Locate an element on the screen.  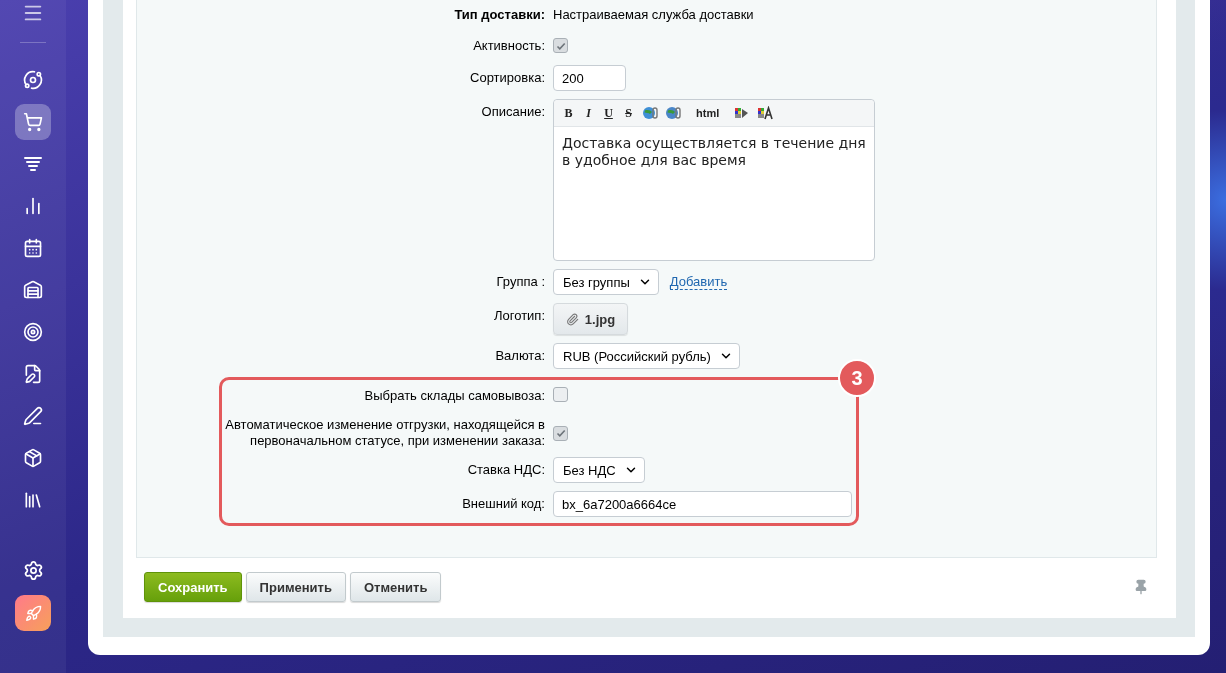
field-label: Внешний код: is located at coordinates (503, 504).